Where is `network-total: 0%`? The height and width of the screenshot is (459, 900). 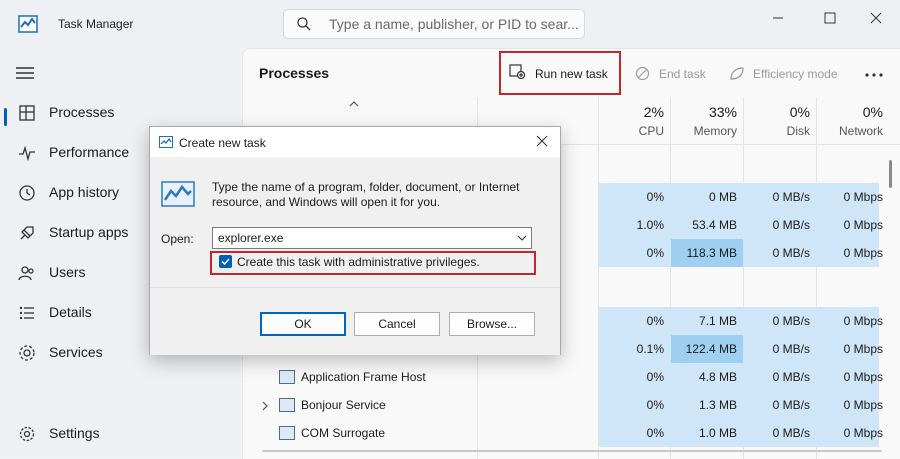
network-total: 0% is located at coordinates (872, 112).